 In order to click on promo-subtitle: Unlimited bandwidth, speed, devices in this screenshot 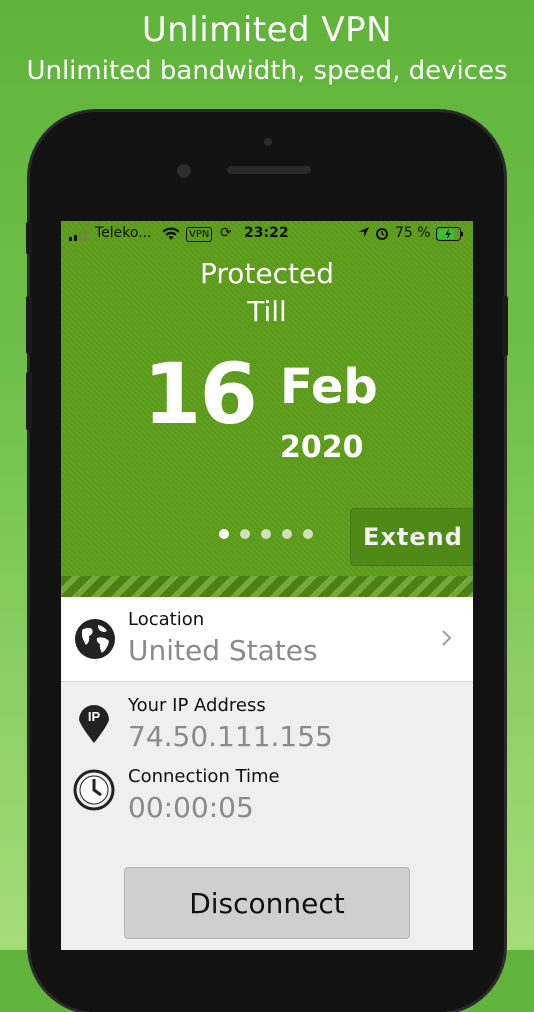, I will do `click(267, 71)`.